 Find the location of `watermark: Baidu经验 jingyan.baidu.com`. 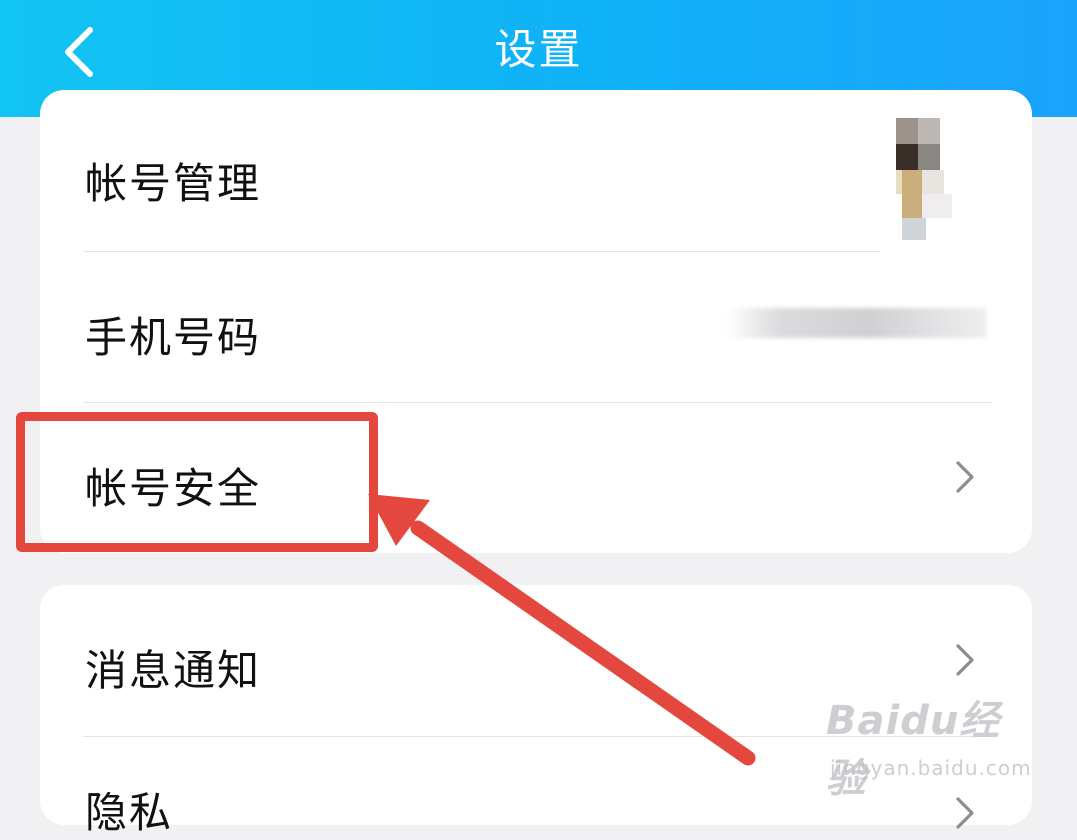

watermark: Baidu经验 jingyan.baidu.com is located at coordinates (928, 745).